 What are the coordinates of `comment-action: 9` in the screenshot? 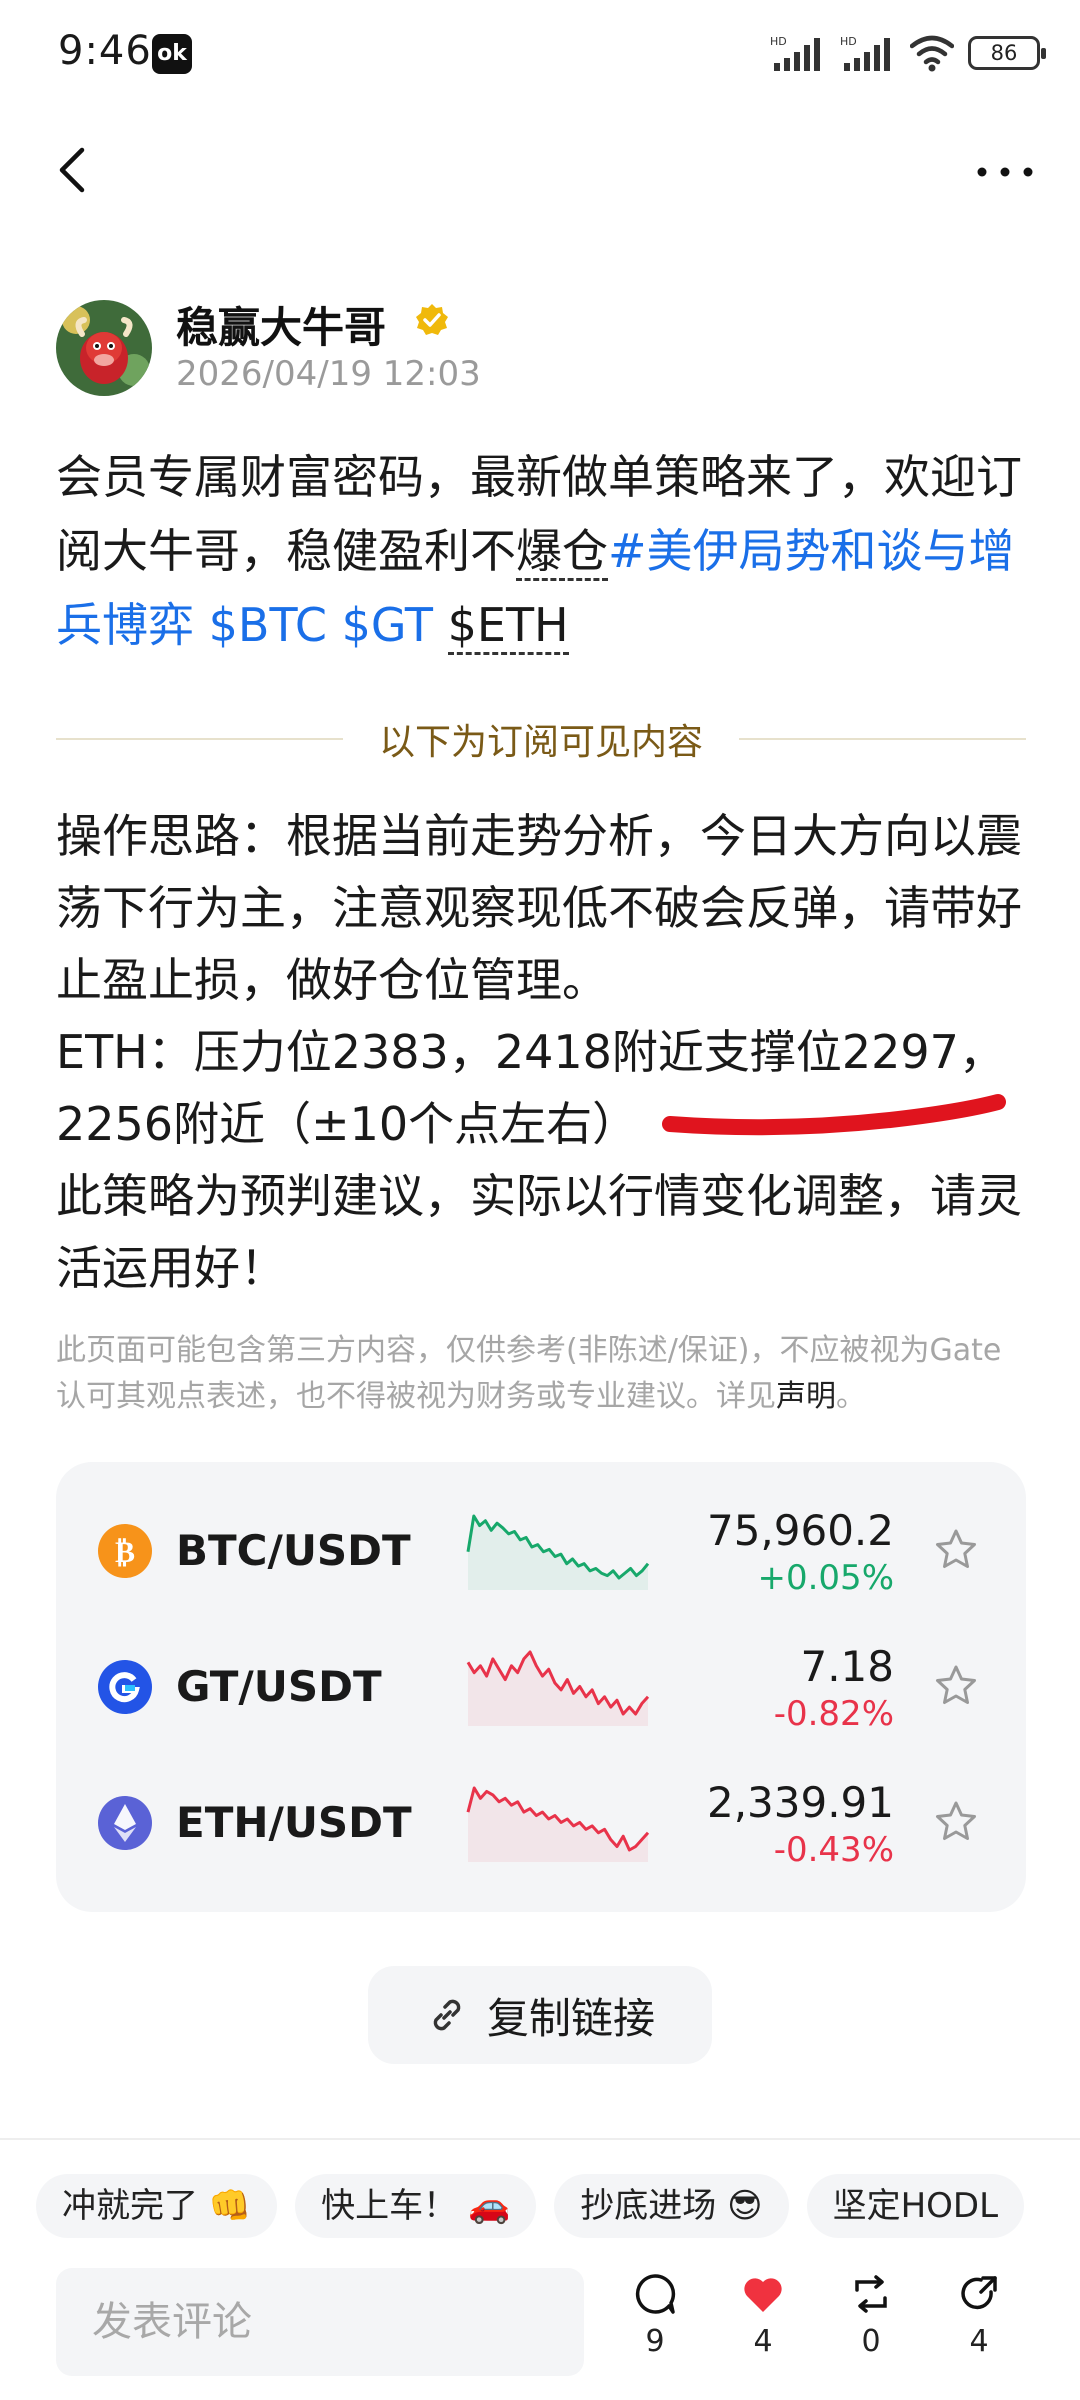 It's located at (655, 2325).